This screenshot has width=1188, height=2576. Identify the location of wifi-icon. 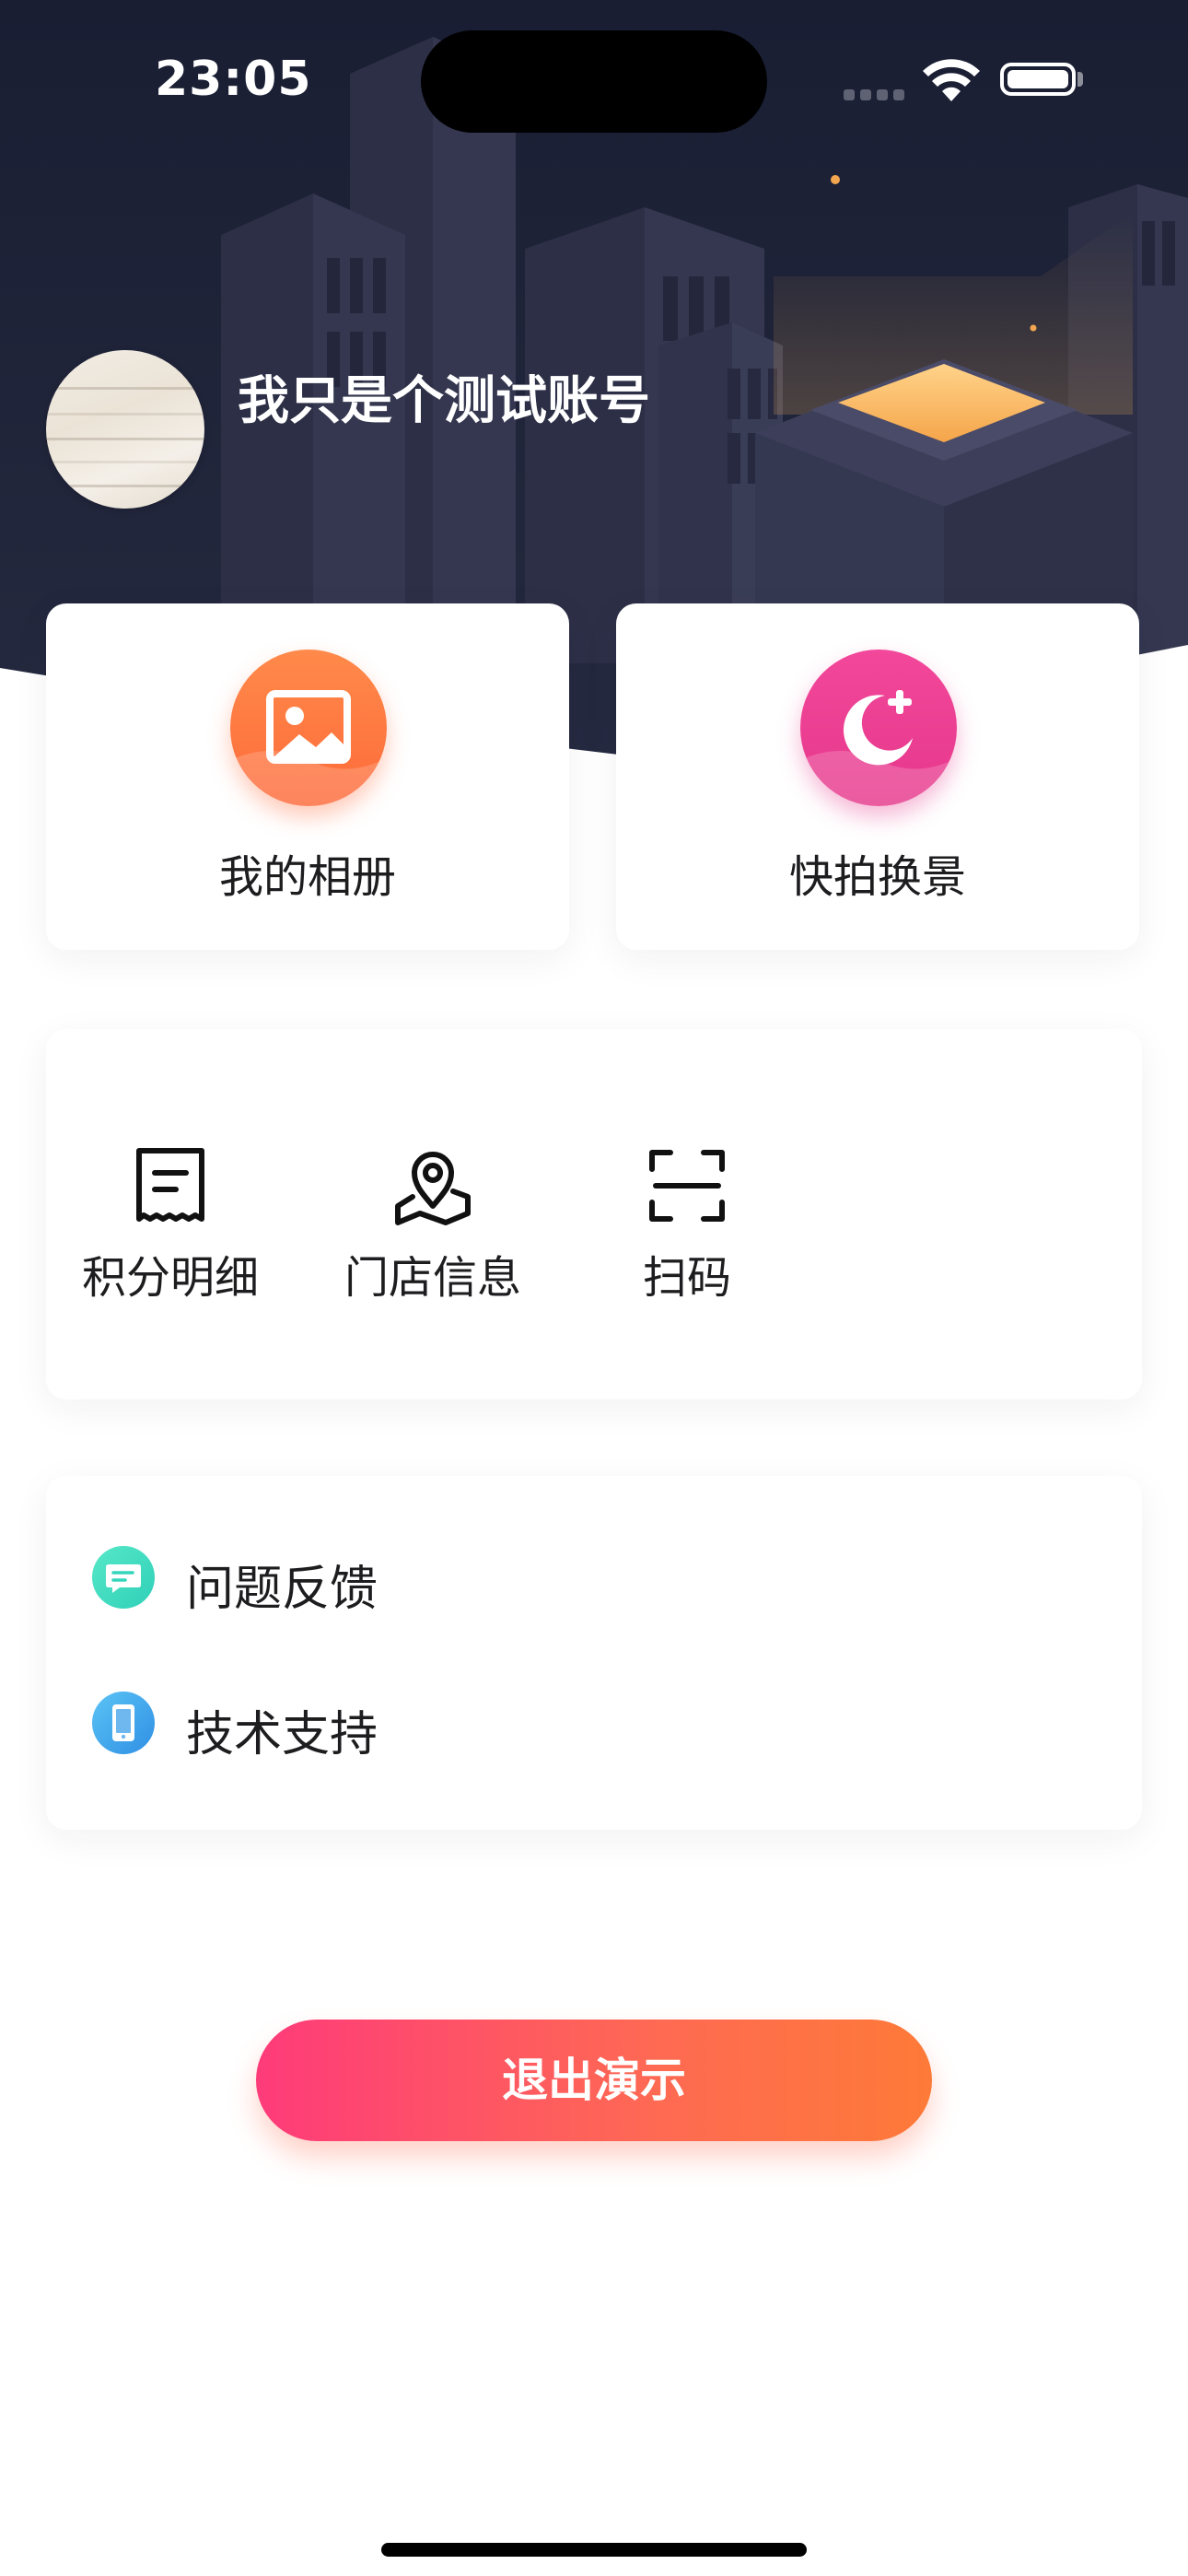
(951, 80).